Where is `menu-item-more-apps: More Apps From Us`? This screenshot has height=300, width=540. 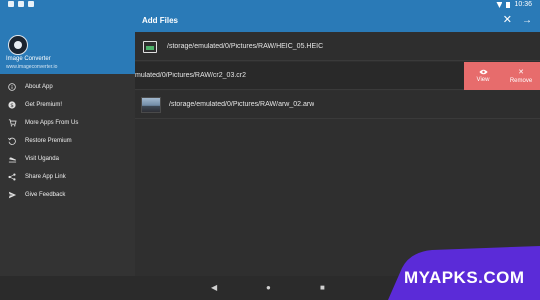
menu-item-more-apps: More Apps From Us is located at coordinates (67, 123).